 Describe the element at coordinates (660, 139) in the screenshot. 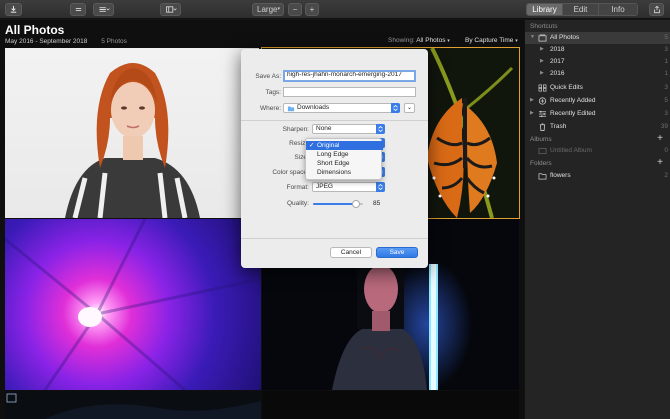

I see `add-album-button: +` at that location.